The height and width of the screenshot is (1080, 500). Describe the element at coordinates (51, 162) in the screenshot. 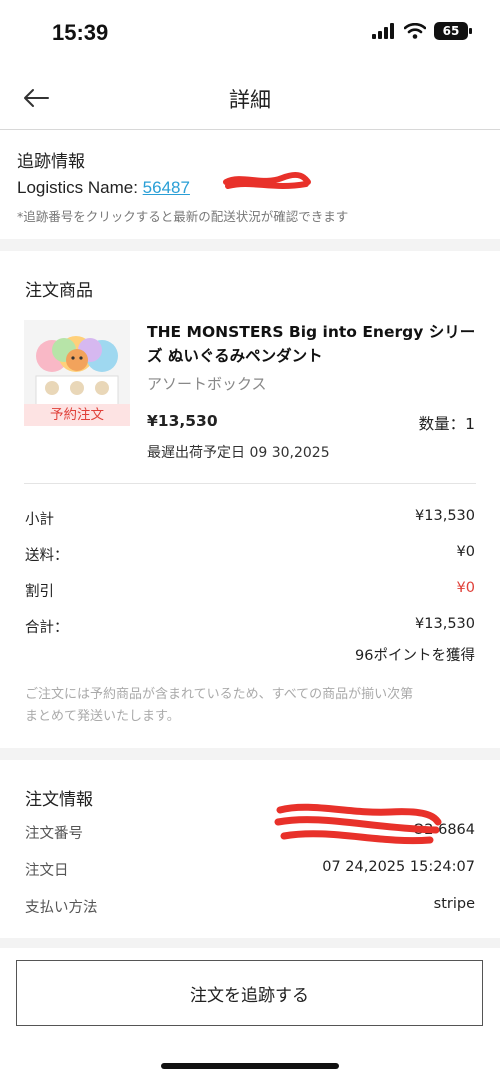

I see `tracking-title: 追跡情報` at that location.